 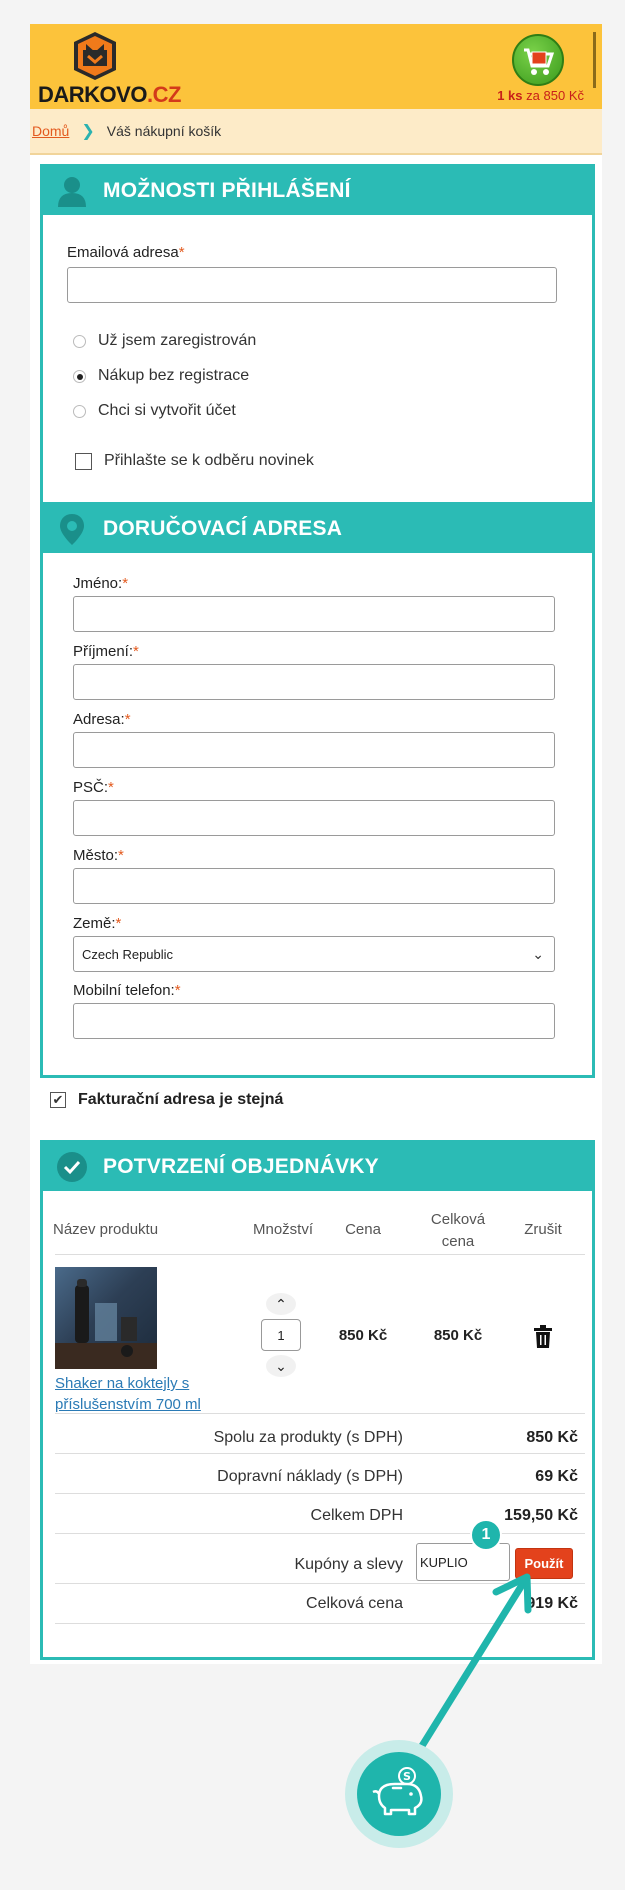 I want to click on grand-total-value: 919 Kč, so click(x=552, y=1603).